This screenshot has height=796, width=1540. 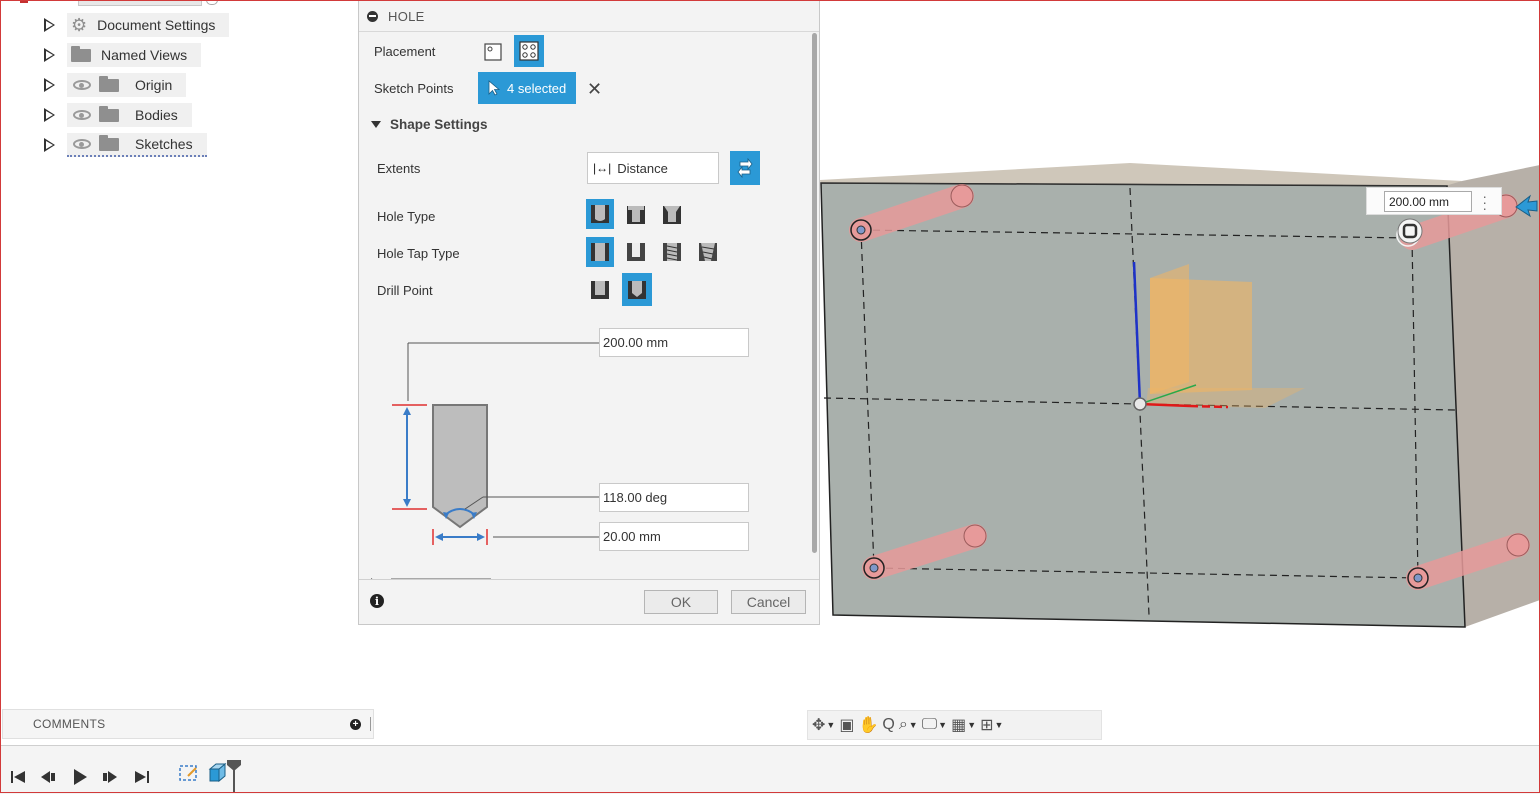 I want to click on depth-input: 200.00 mm, so click(x=674, y=342).